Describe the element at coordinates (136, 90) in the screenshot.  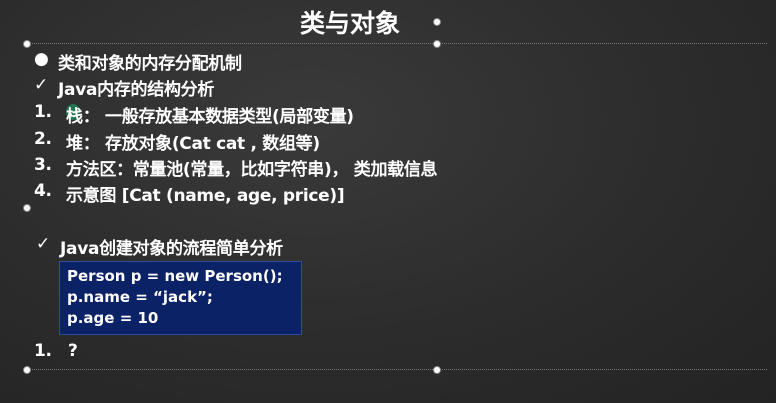
I see `section1-title: Java内存的结构分析` at that location.